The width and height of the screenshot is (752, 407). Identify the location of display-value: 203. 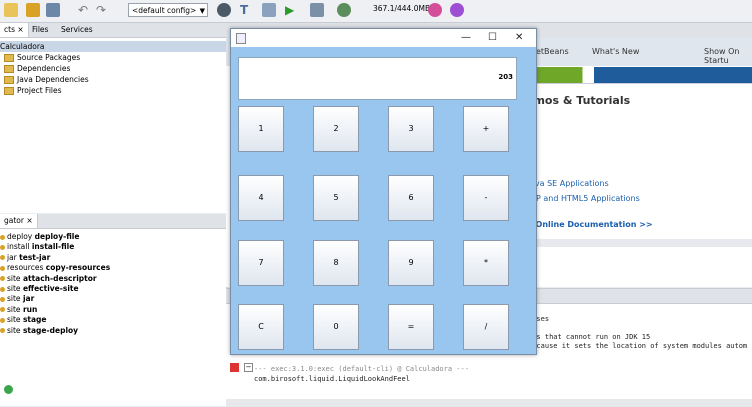
(505, 77).